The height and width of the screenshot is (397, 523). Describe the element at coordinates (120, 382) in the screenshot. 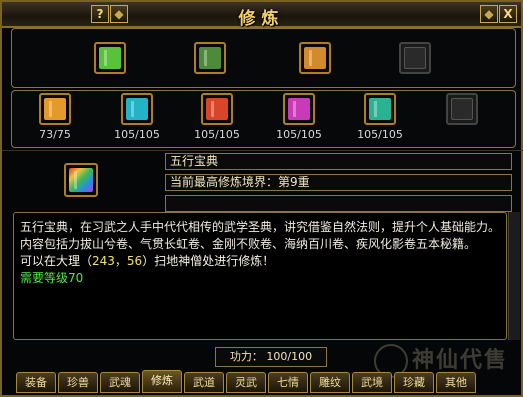

I see `tab-martial-soul: 武魂` at that location.